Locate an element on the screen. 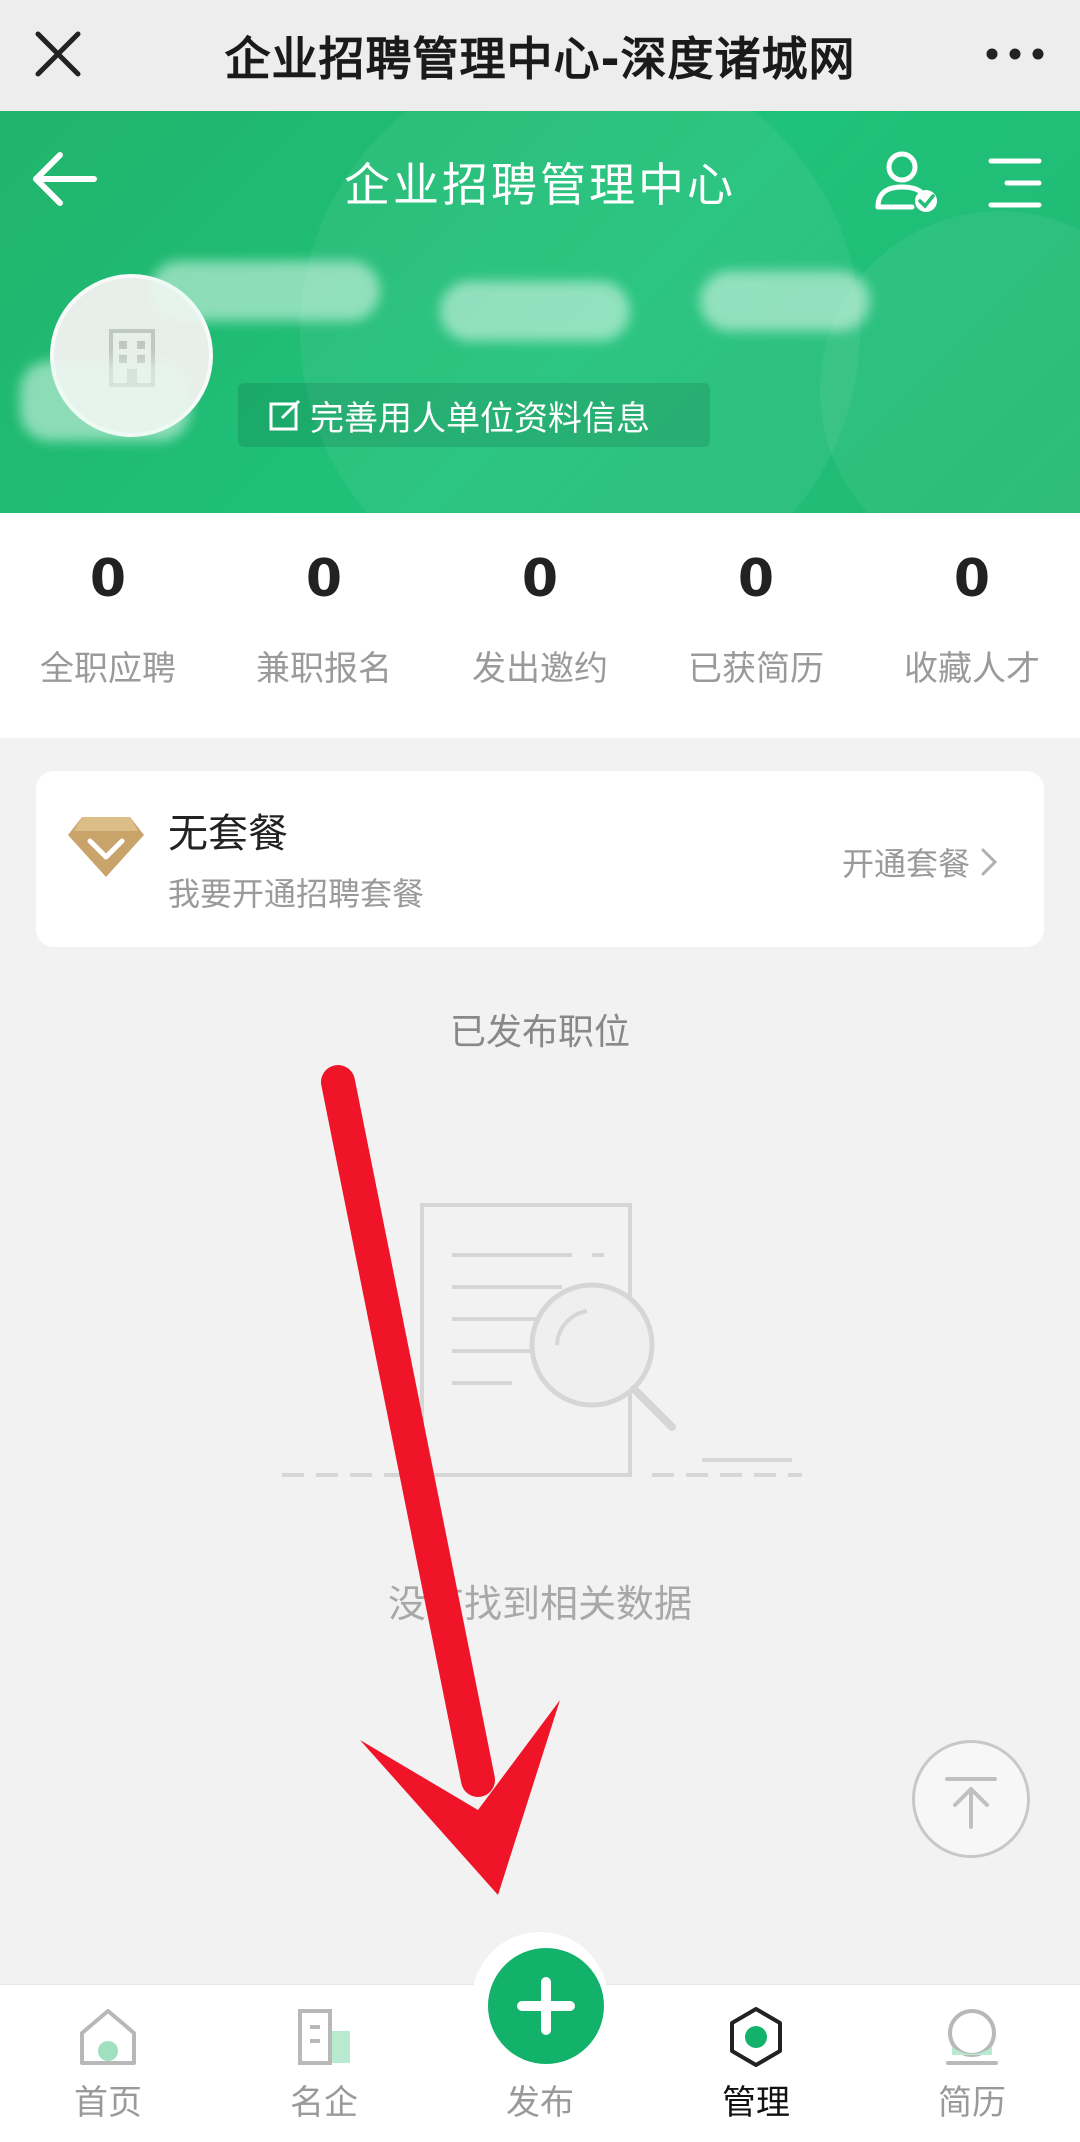  tab-label: 发布 is located at coordinates (540, 2103).